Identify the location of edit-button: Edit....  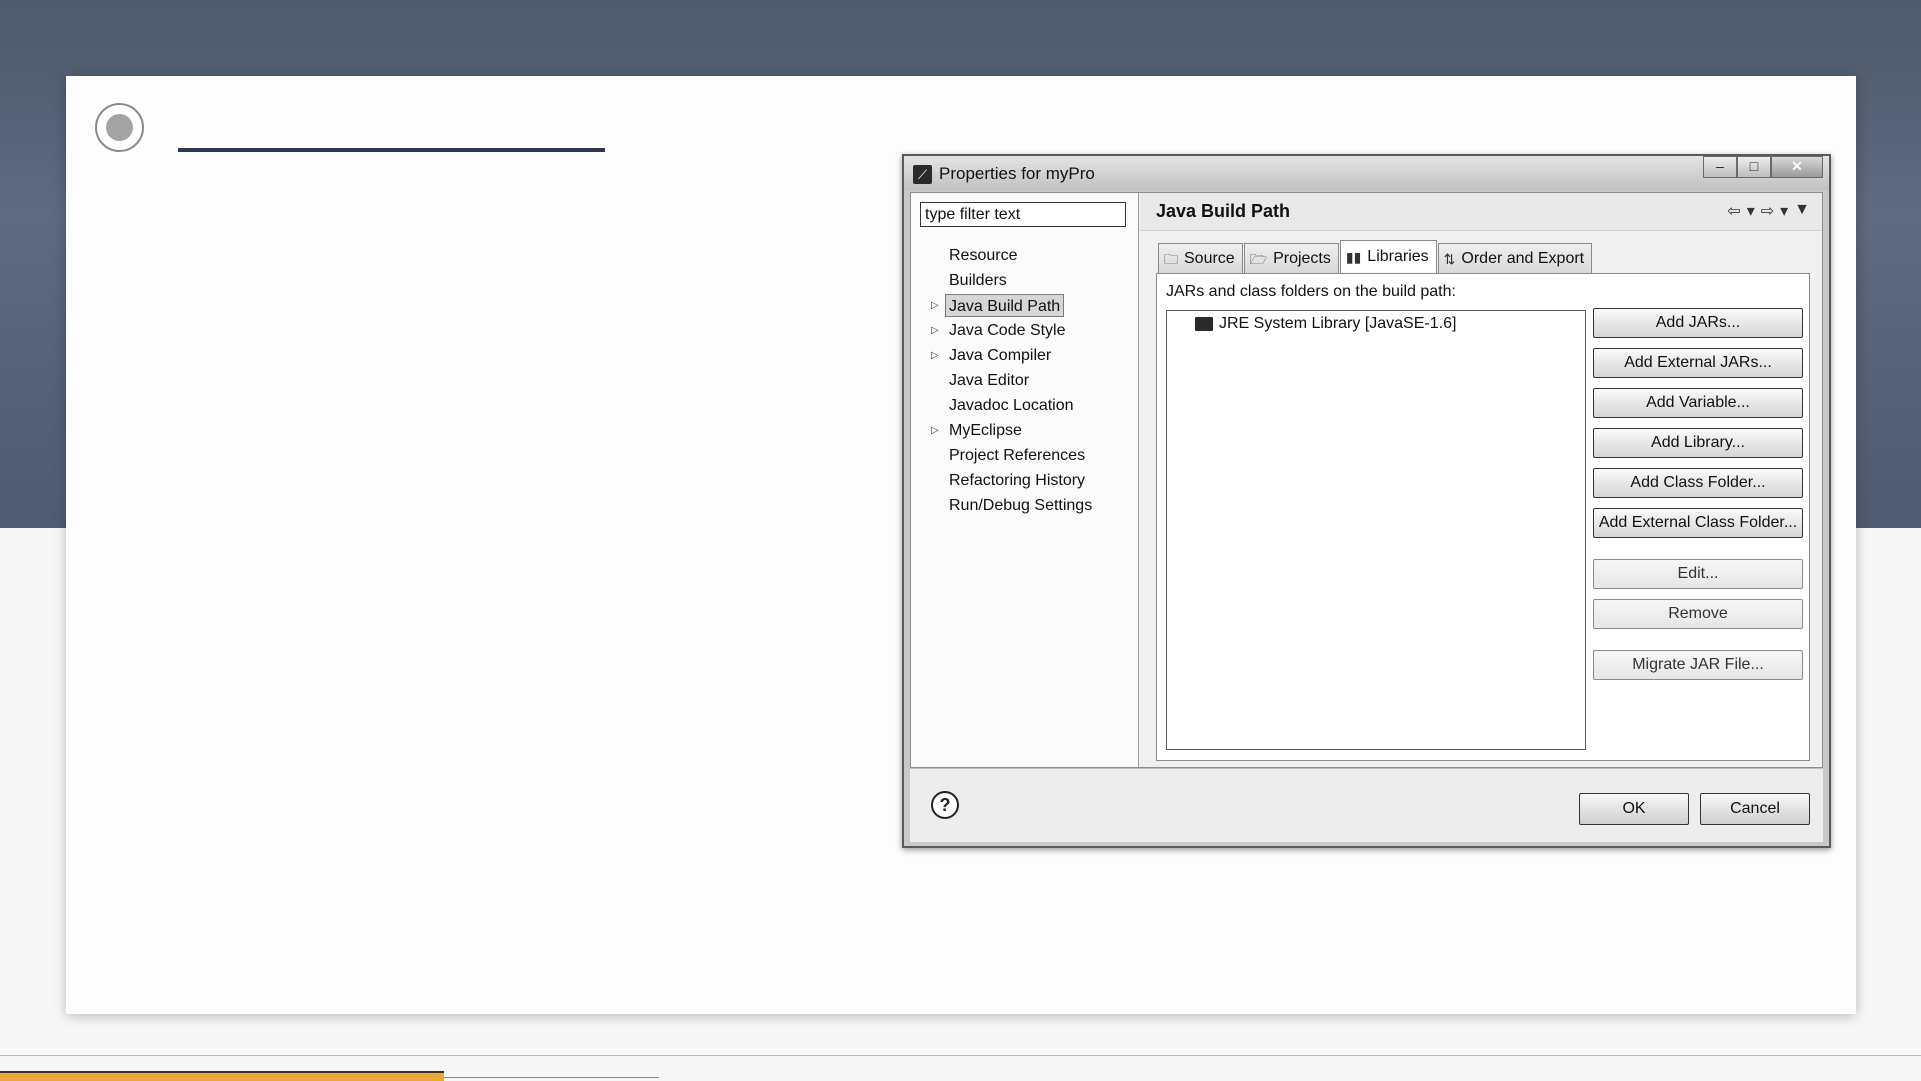
(1698, 574).